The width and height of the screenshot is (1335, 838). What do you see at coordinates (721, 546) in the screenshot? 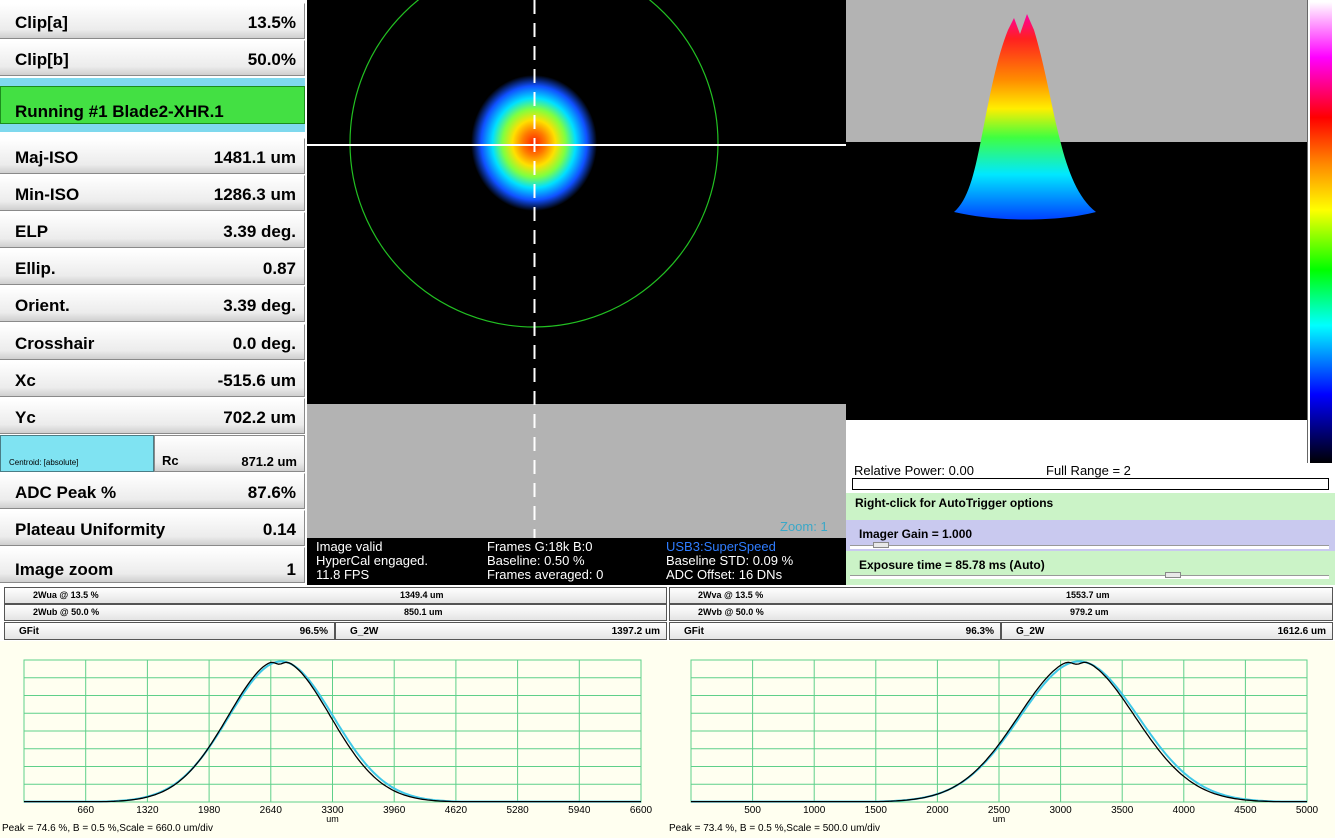
I see `status-text: USB3:SuperSpeed` at bounding box center [721, 546].